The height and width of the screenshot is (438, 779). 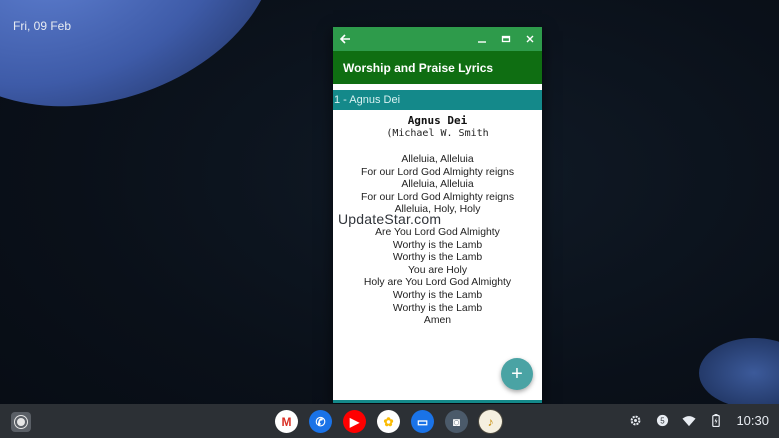 What do you see at coordinates (482, 42) in the screenshot?
I see `minimize-icon` at bounding box center [482, 42].